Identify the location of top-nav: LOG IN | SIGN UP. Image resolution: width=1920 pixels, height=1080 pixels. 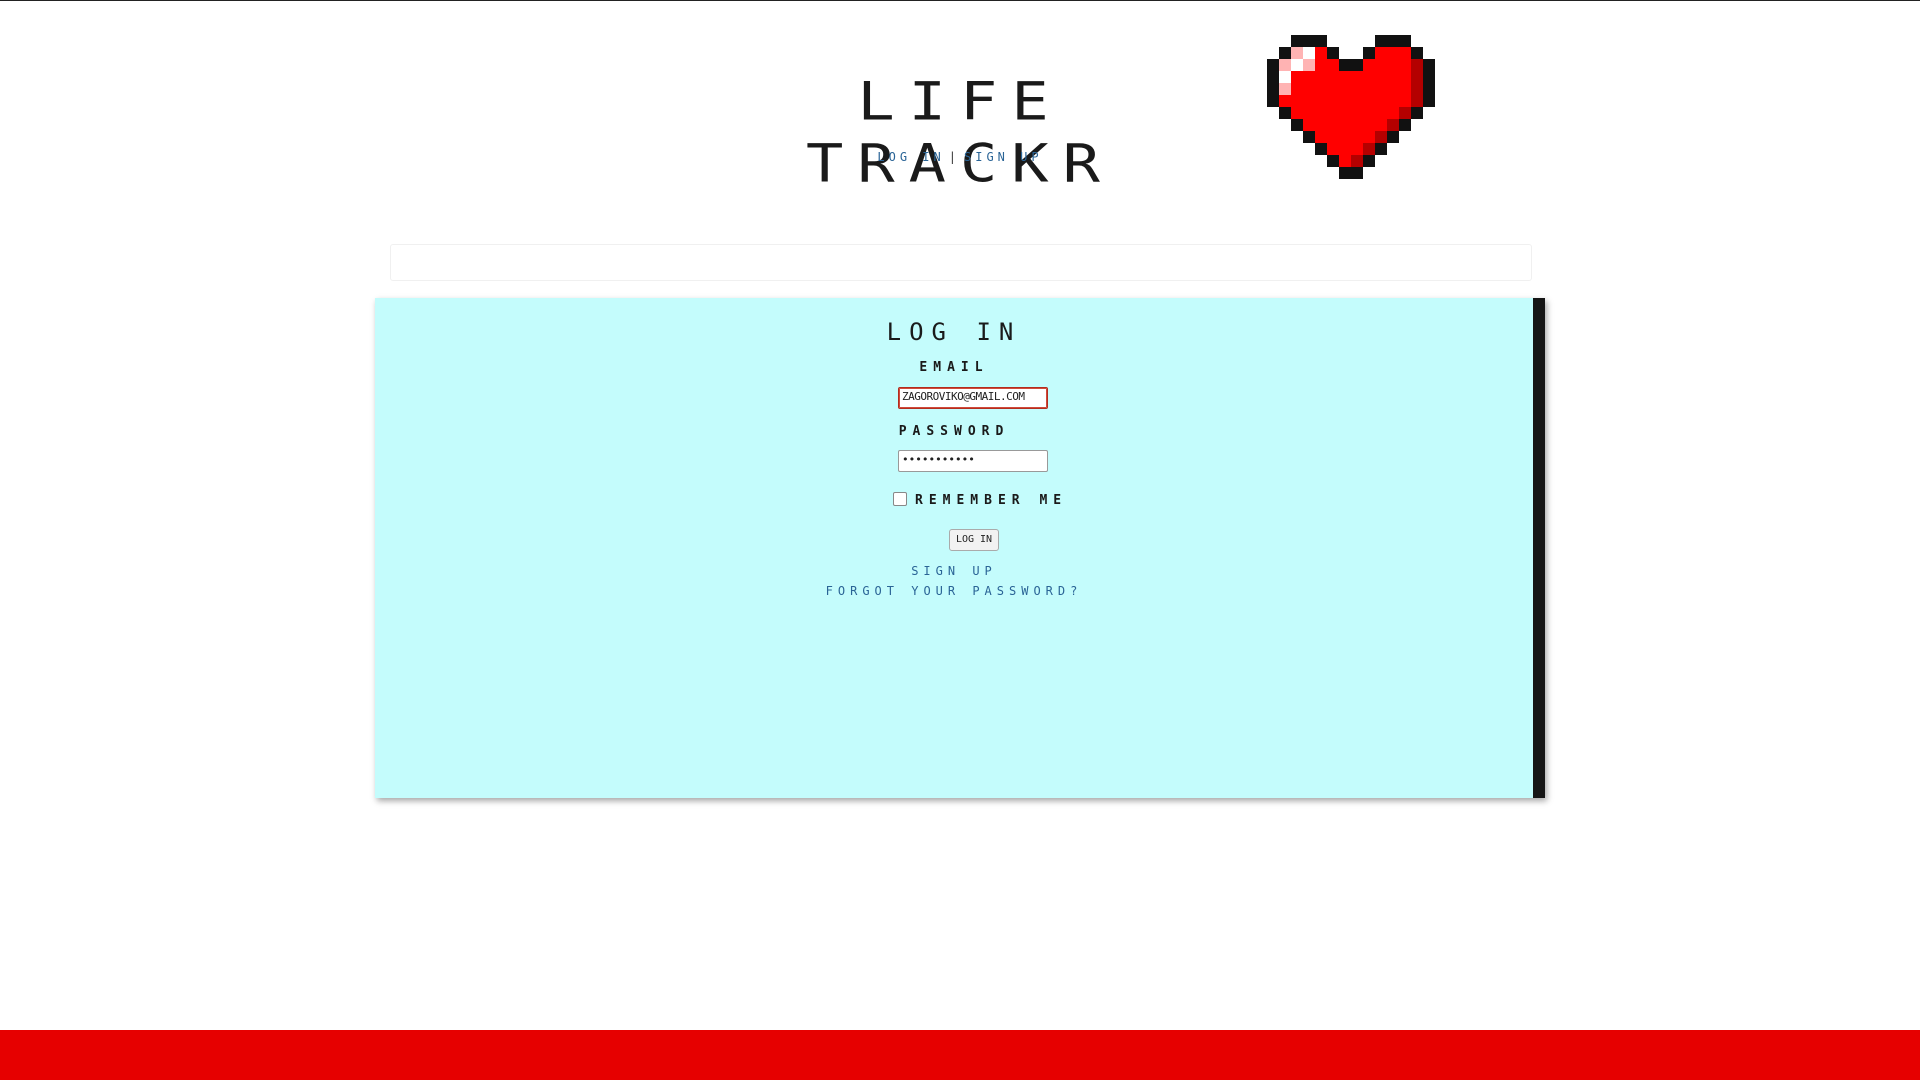
(960, 157).